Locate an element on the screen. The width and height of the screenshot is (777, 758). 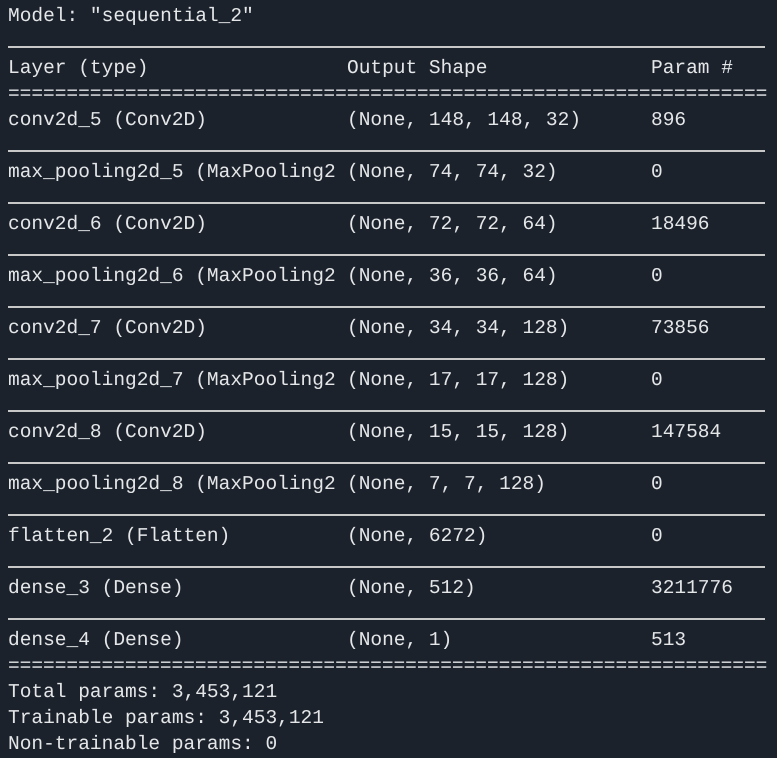
footer-rule: ================================================================= is located at coordinates (388, 666).